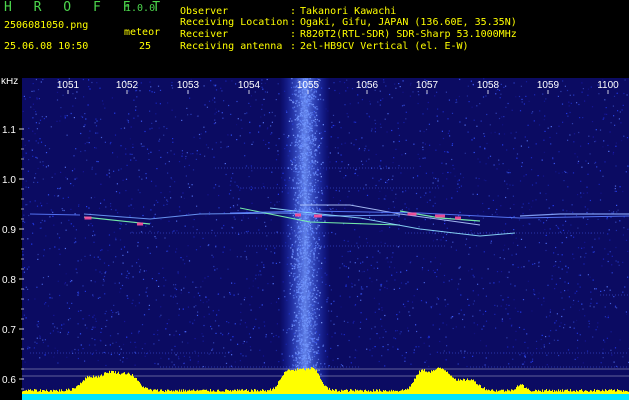 The width and height of the screenshot is (629, 400). I want to click on info-value-observer: Takanori Kawachi, so click(348, 11).